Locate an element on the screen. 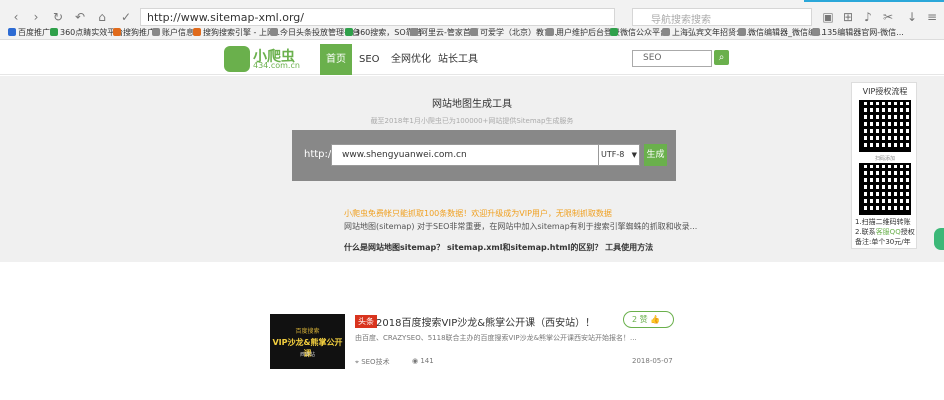  bookmark: 阿里云-管家首页 is located at coordinates (444, 32).